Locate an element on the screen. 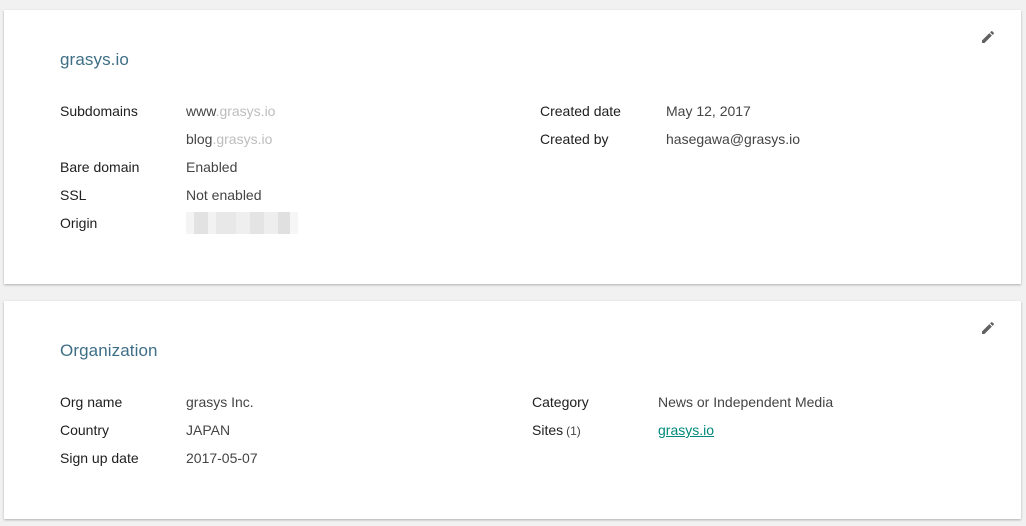 Image resolution: width=1026 pixels, height=526 pixels. site-title: grasys.io is located at coordinates (94, 59).